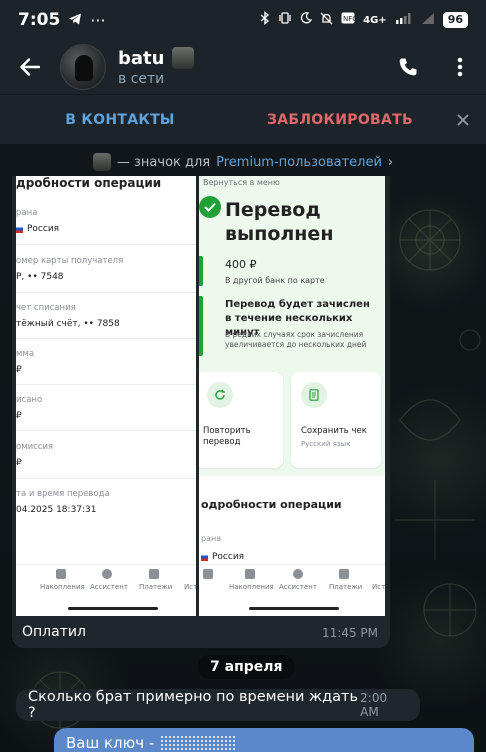  What do you see at coordinates (83, 67) in the screenshot?
I see `avatar` at bounding box center [83, 67].